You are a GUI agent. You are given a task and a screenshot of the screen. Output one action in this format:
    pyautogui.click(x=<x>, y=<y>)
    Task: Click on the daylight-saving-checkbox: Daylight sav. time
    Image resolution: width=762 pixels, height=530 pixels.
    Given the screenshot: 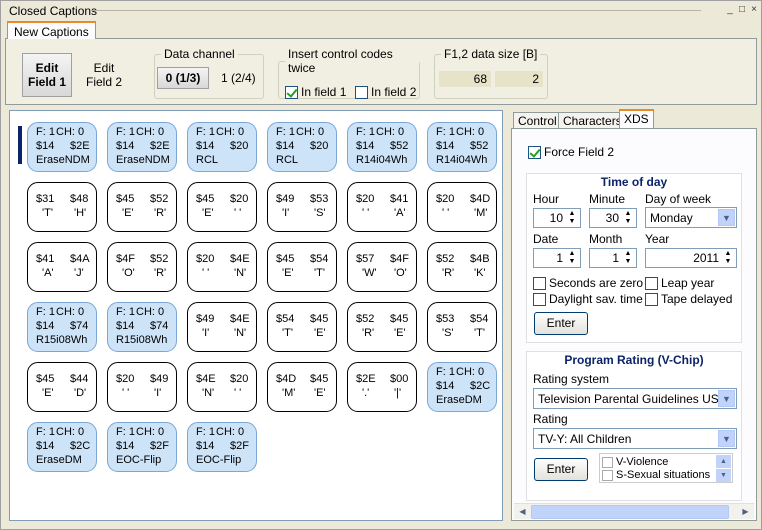 What is the action you would take?
    pyautogui.click(x=588, y=299)
    